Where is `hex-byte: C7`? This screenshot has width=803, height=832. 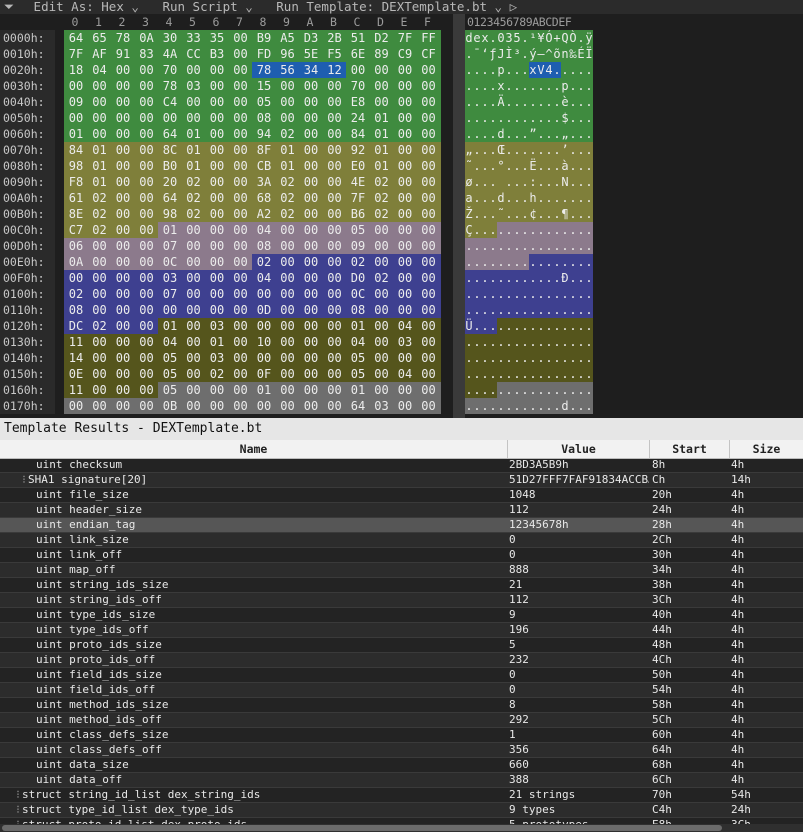
hex-byte: C7 is located at coordinates (76, 230).